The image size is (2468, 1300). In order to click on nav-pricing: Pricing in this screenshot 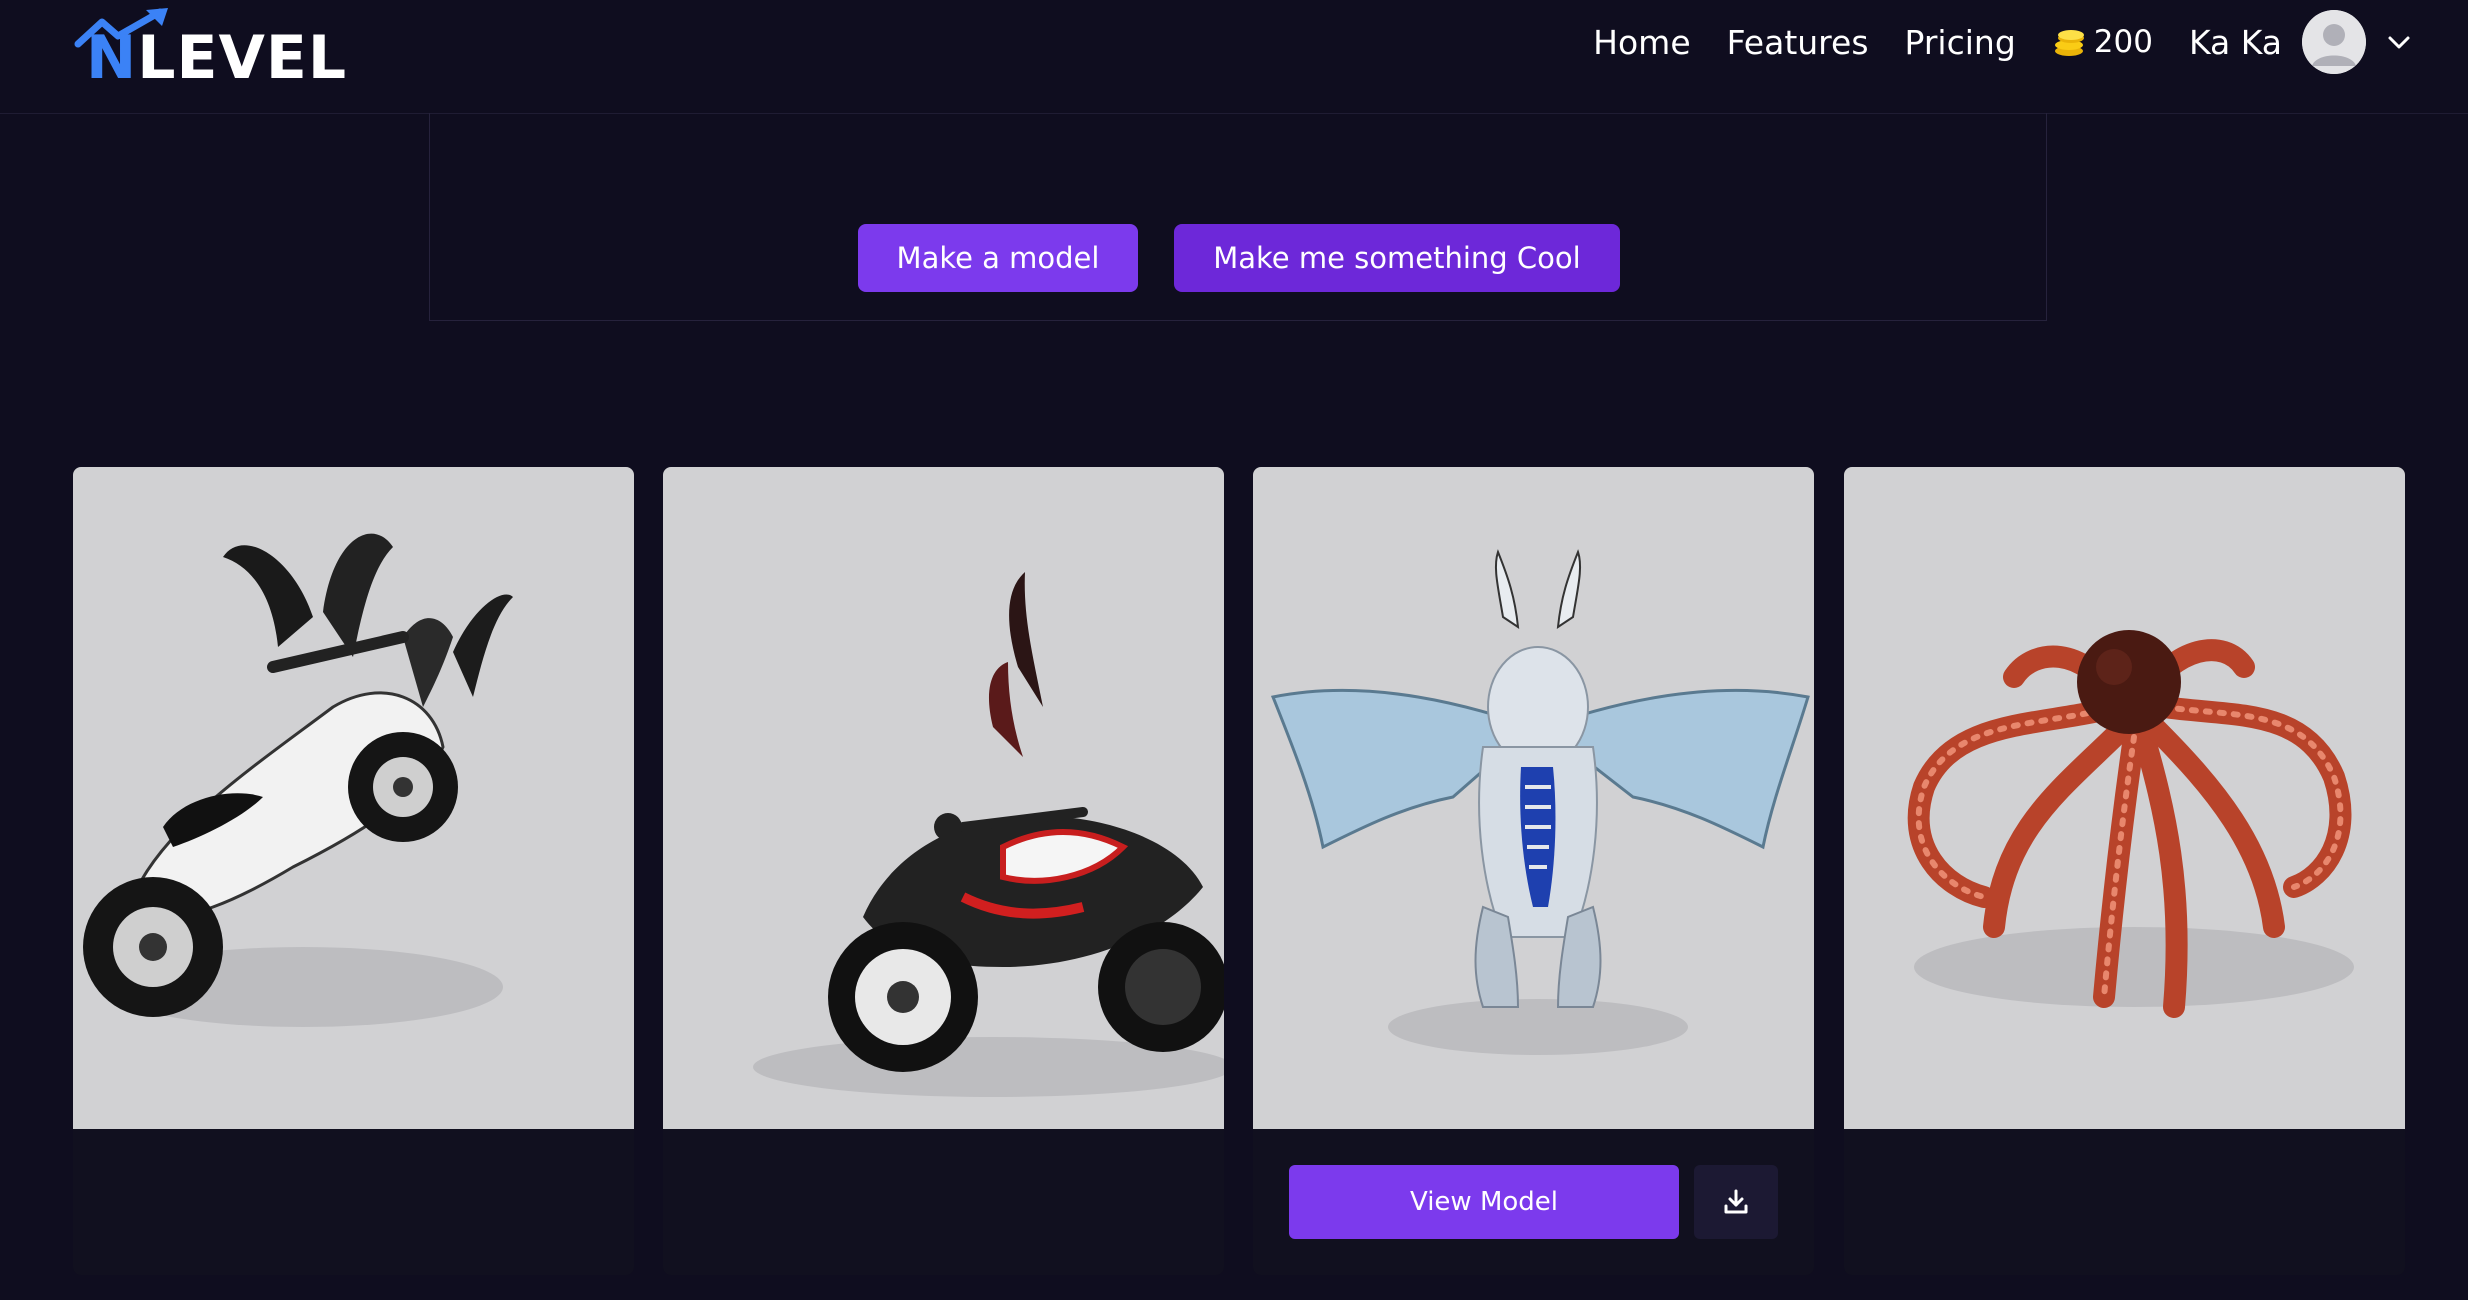, I will do `click(1960, 42)`.